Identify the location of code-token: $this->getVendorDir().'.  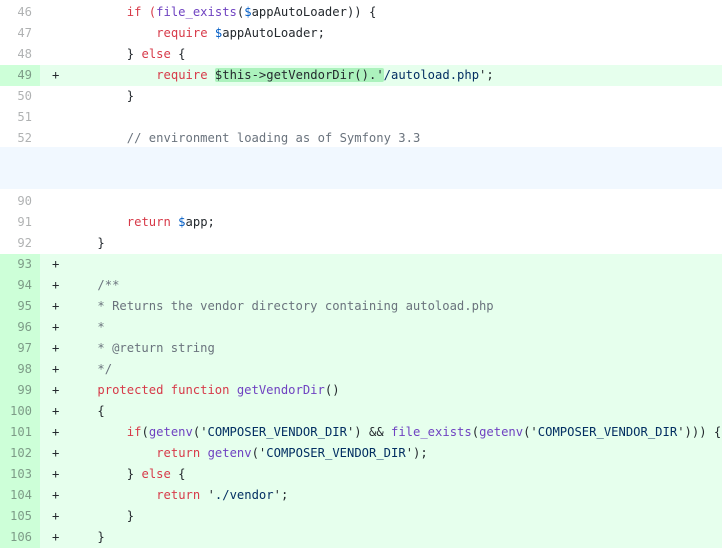
(299, 75).